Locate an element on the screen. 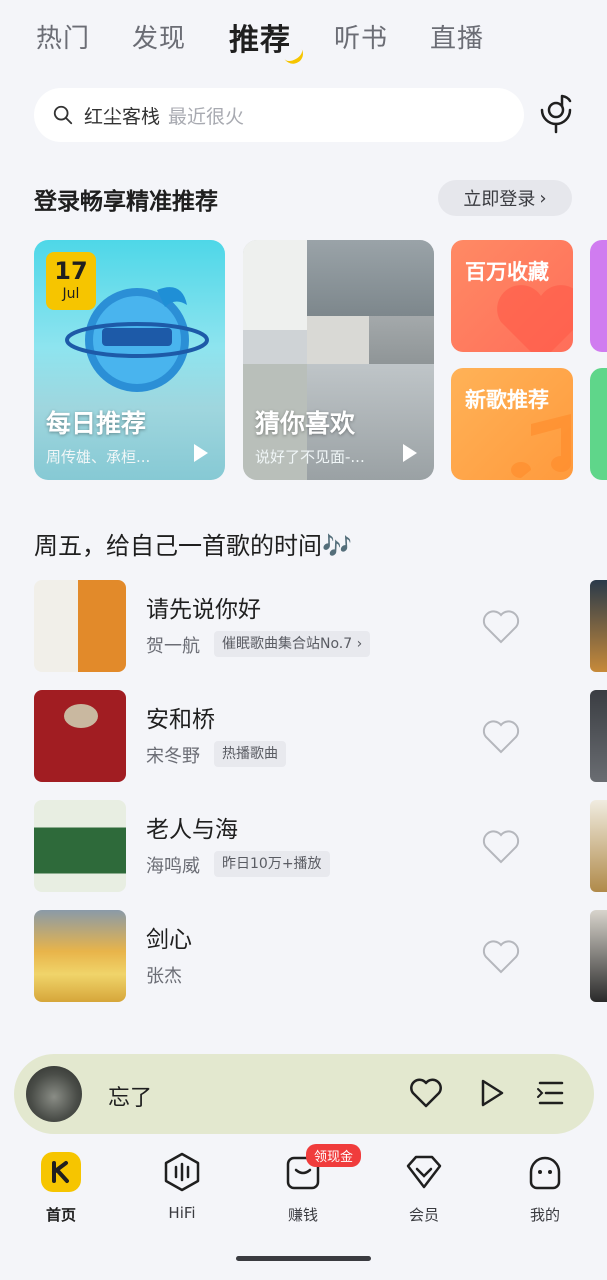 This screenshot has width=607, height=1280. recognize-song-icon is located at coordinates (556, 114).